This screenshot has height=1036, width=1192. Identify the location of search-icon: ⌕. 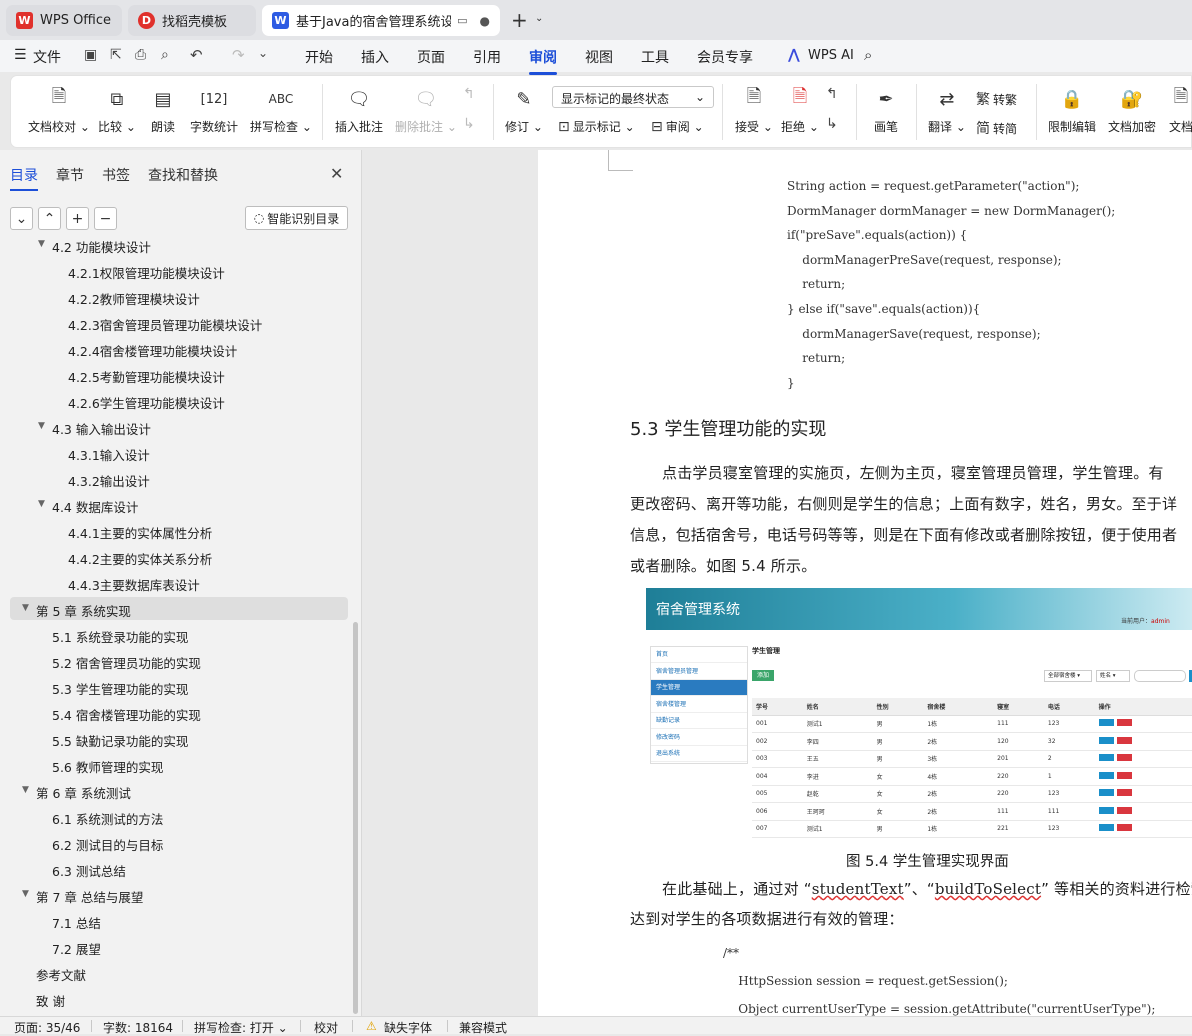
(868, 55).